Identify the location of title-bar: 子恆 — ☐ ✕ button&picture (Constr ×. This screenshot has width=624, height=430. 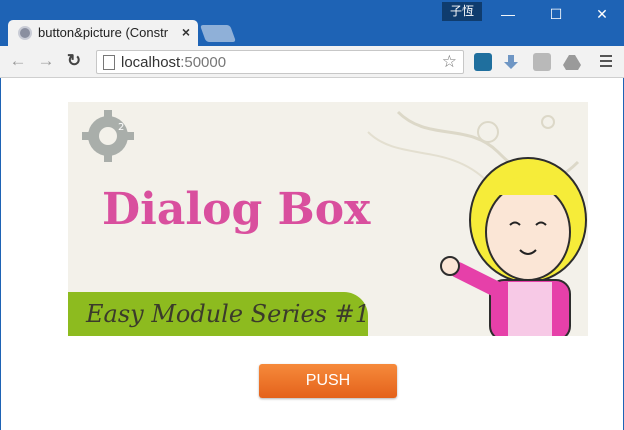
(312, 23).